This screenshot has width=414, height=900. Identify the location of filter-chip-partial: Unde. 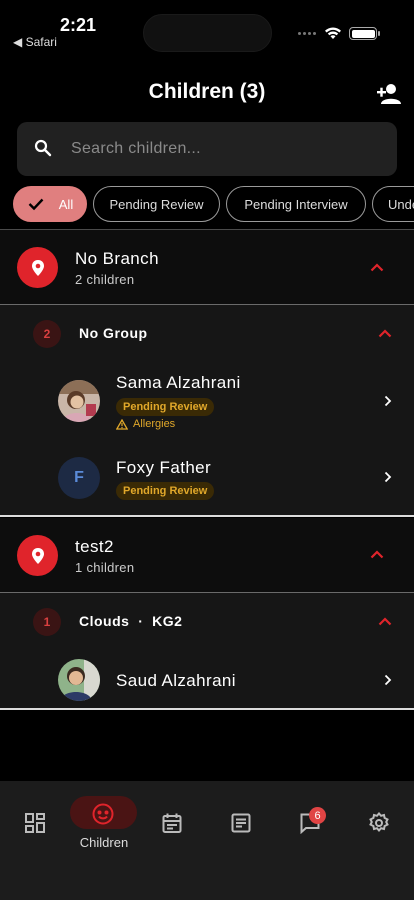
(393, 204).